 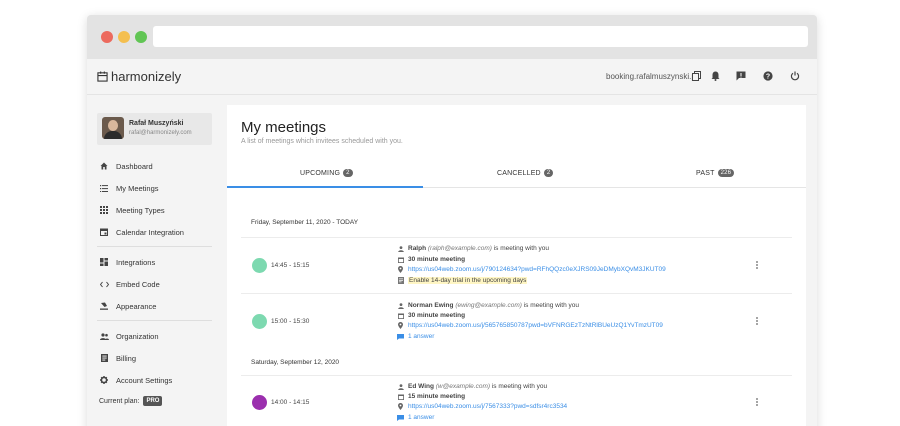 I want to click on meeting-time: 15:00 - 15:30, so click(x=290, y=321).